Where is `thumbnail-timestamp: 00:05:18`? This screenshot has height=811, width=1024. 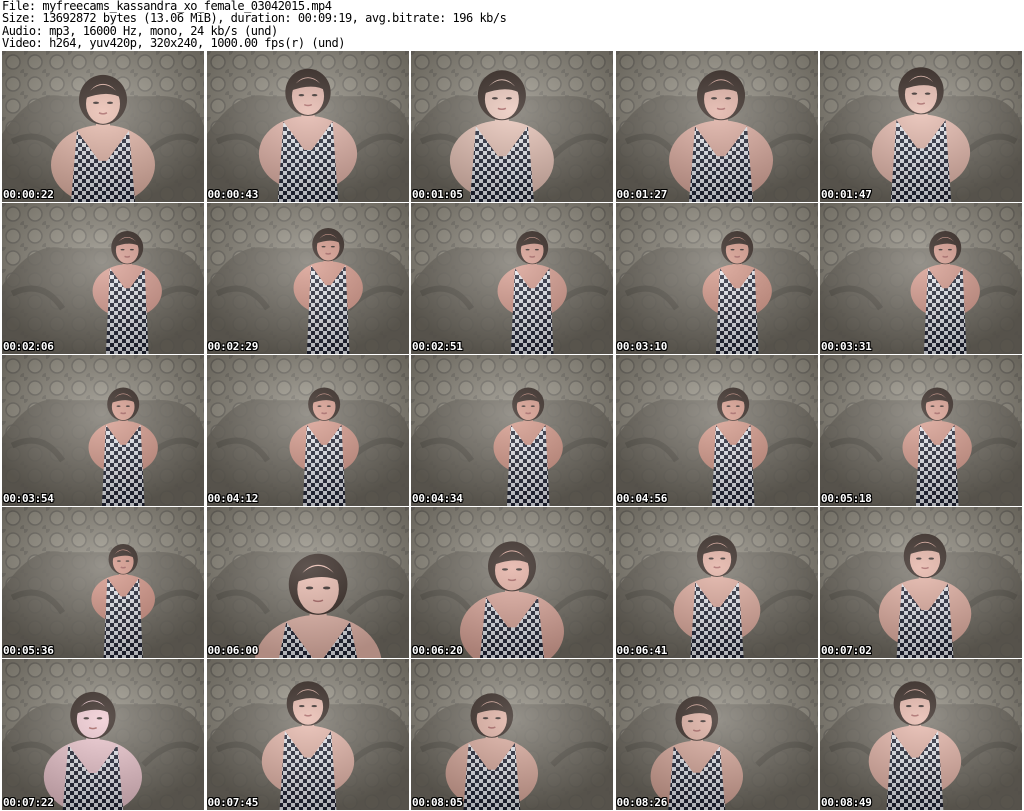
thumbnail-timestamp: 00:05:18 is located at coordinates (846, 498).